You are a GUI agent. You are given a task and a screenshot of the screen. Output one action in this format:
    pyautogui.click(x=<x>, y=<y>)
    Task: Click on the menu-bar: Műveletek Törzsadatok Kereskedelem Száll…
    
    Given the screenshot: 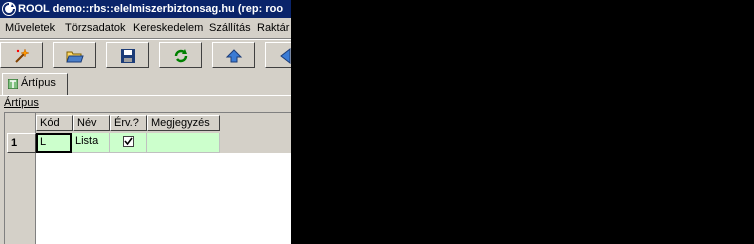 What is the action you would take?
    pyautogui.click(x=145, y=28)
    